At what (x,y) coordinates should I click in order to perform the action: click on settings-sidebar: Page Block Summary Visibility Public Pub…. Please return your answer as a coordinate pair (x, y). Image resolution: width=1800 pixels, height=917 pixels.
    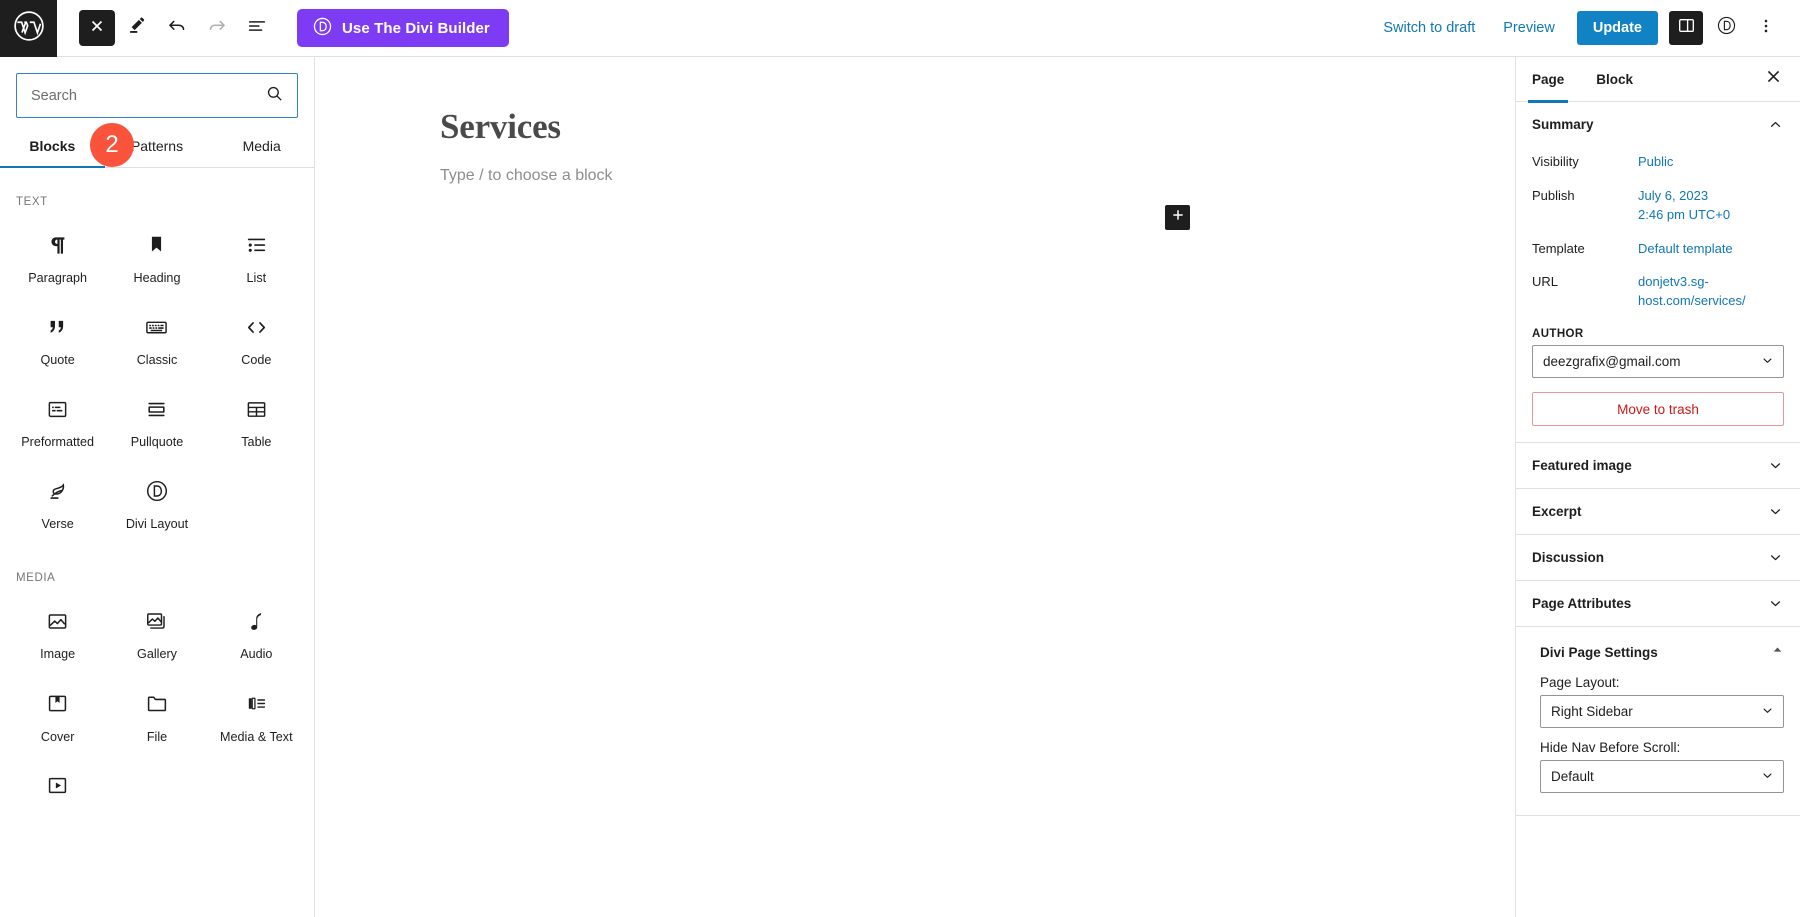
    Looking at the image, I should click on (1657, 487).